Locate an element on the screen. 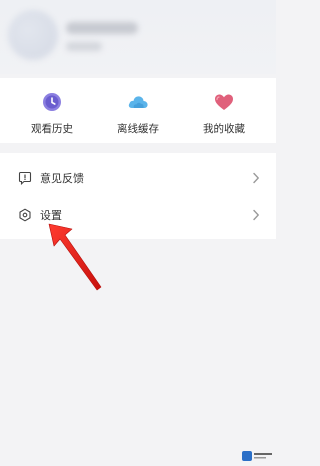 This screenshot has width=320, height=466. watermark-logo is located at coordinates (257, 456).